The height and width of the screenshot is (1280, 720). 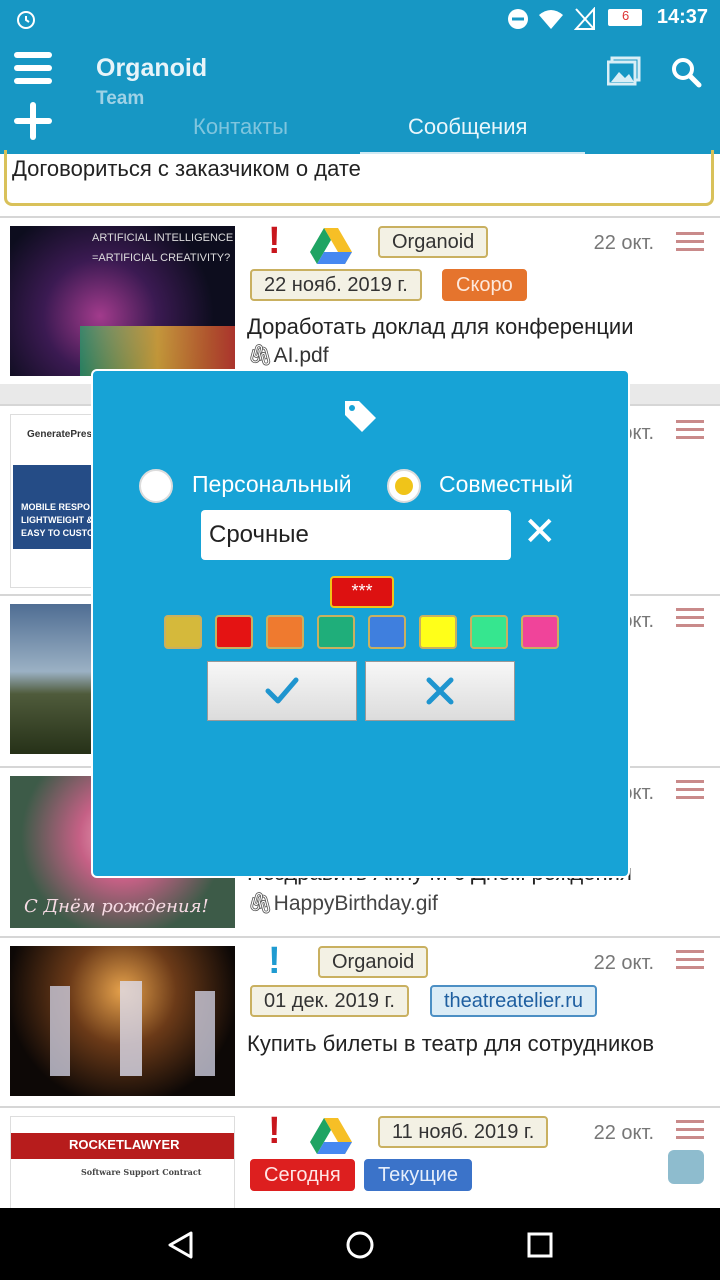 What do you see at coordinates (186, 168) in the screenshot?
I see `item-title: Договориться с заказчиком о дате` at bounding box center [186, 168].